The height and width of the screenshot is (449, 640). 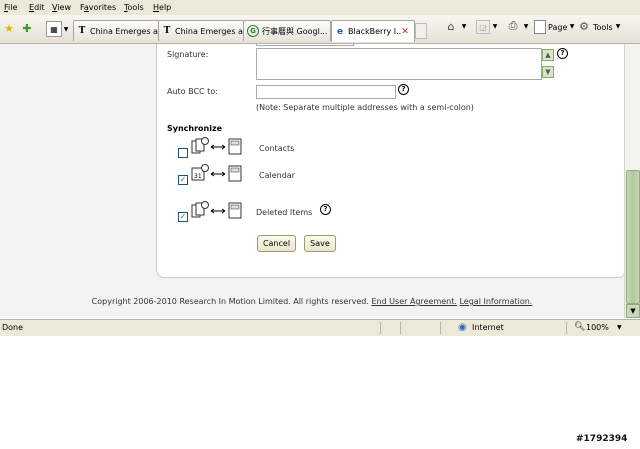 I want to click on google-calendar-icon: G, so click(x=253, y=31).